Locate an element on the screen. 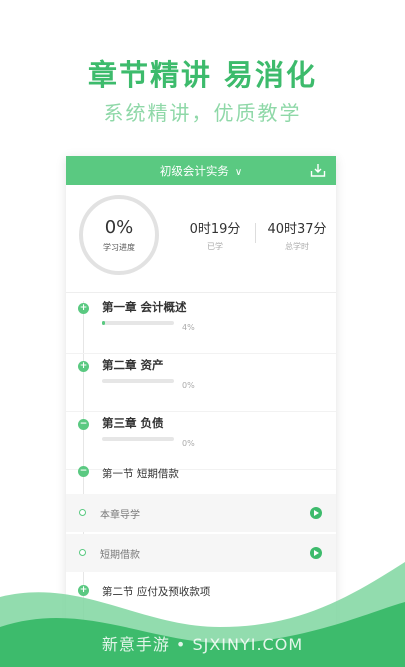 Image resolution: width=405 pixels, height=667 pixels. learned-label: 已学 is located at coordinates (215, 246).